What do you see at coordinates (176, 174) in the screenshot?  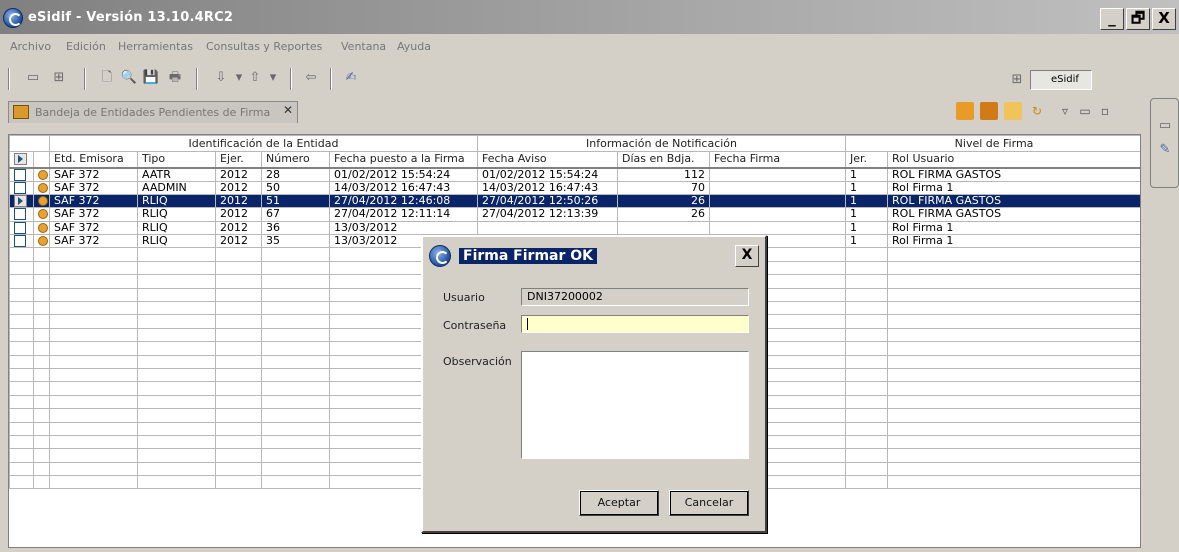 I see `cell-tipo: AATR` at bounding box center [176, 174].